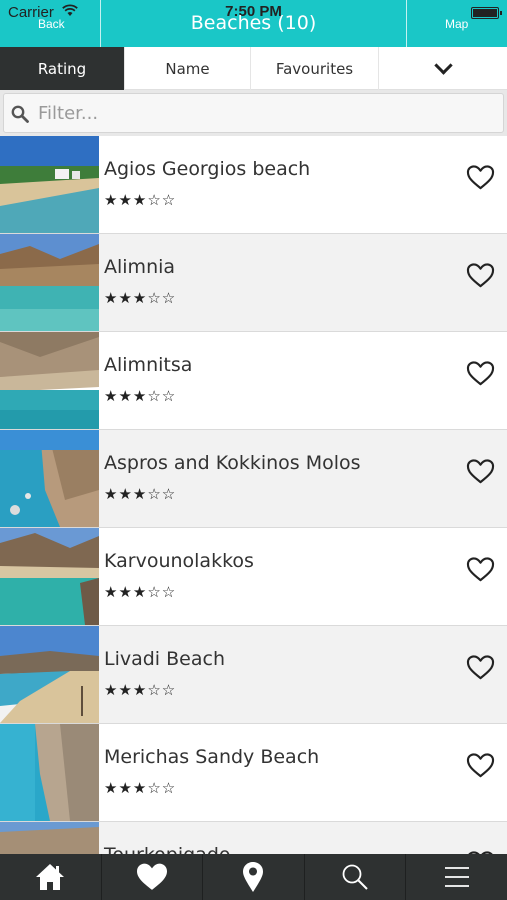  What do you see at coordinates (140, 267) in the screenshot?
I see `beach-name: Alimnia` at bounding box center [140, 267].